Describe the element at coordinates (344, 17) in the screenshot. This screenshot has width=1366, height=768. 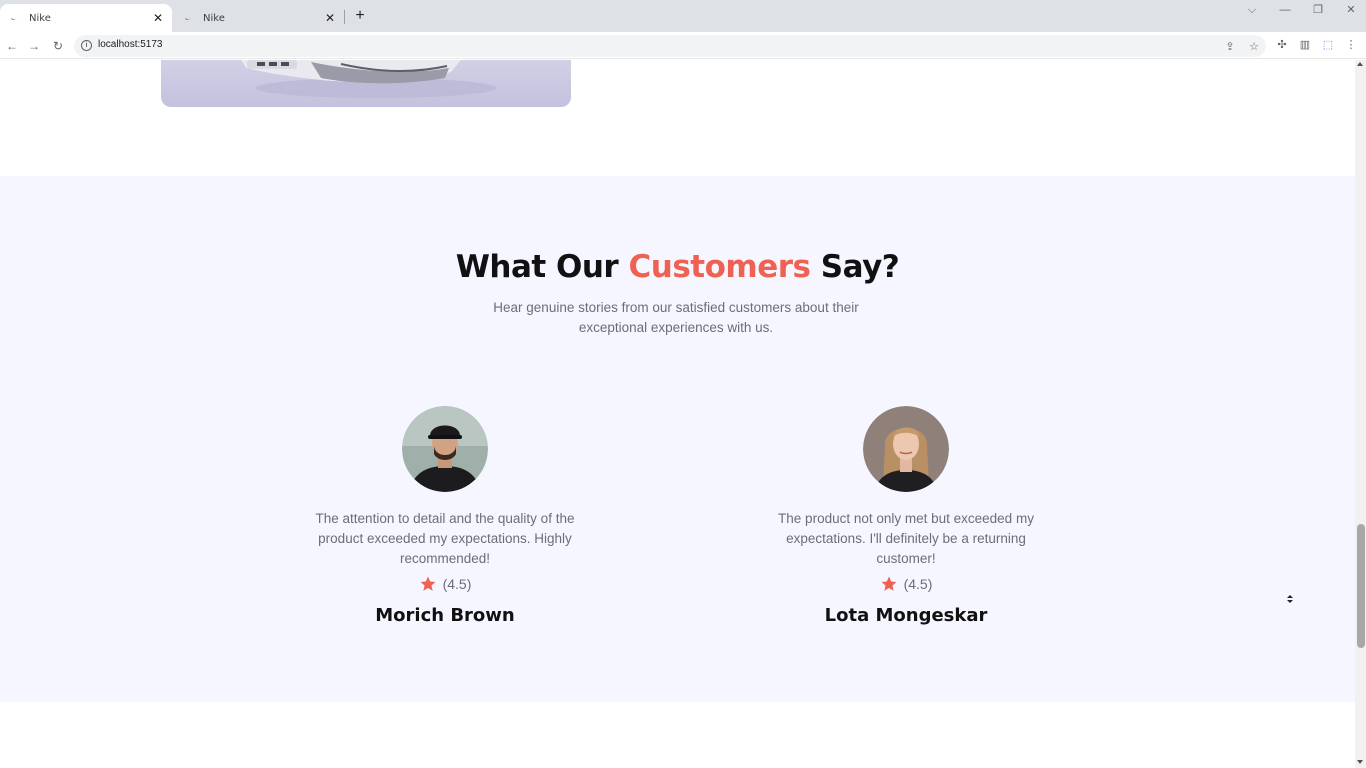
I see `tab-separator` at that location.